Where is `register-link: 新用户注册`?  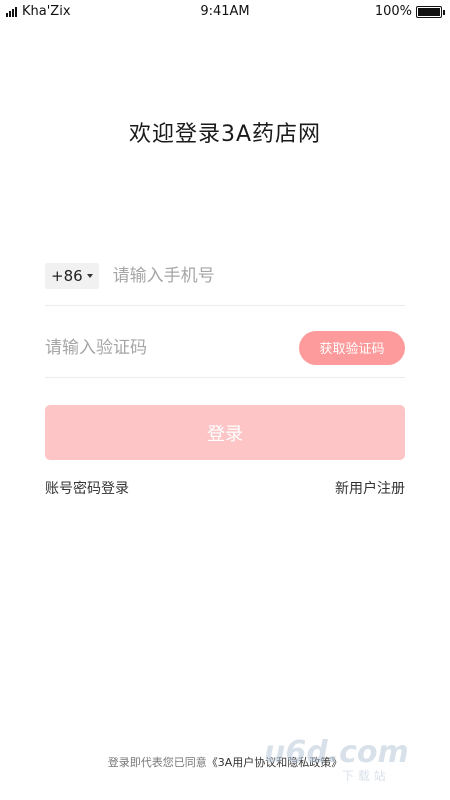 register-link: 新用户注册 is located at coordinates (370, 488).